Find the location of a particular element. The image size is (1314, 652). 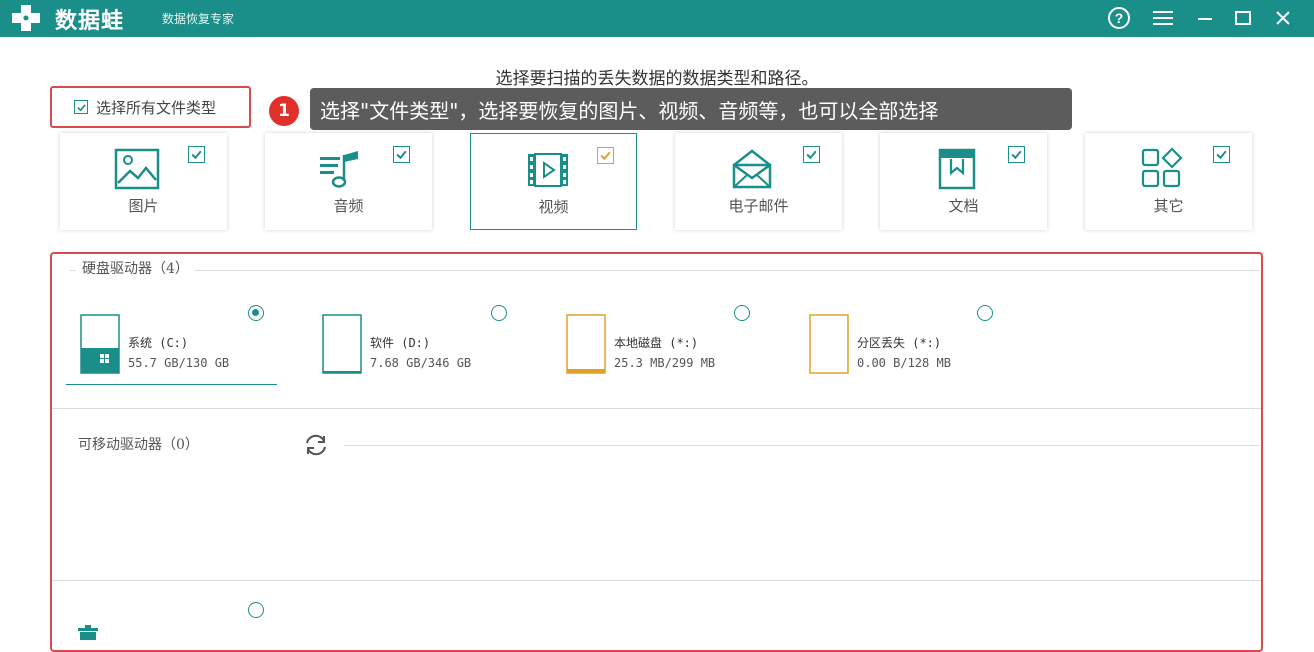

title-bar: 数据蛙 数据恢复专家 ? is located at coordinates (657, 18).